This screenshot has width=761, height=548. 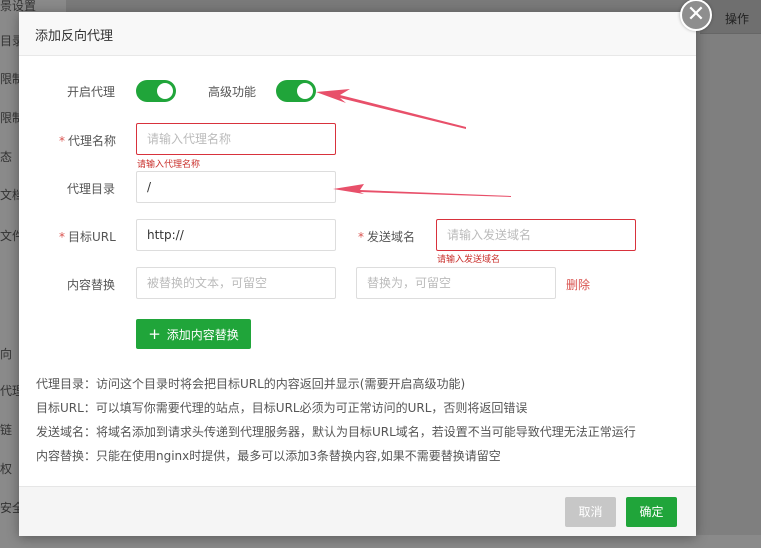 I want to click on toggle-advanced-label: 高级功能, so click(x=232, y=92).